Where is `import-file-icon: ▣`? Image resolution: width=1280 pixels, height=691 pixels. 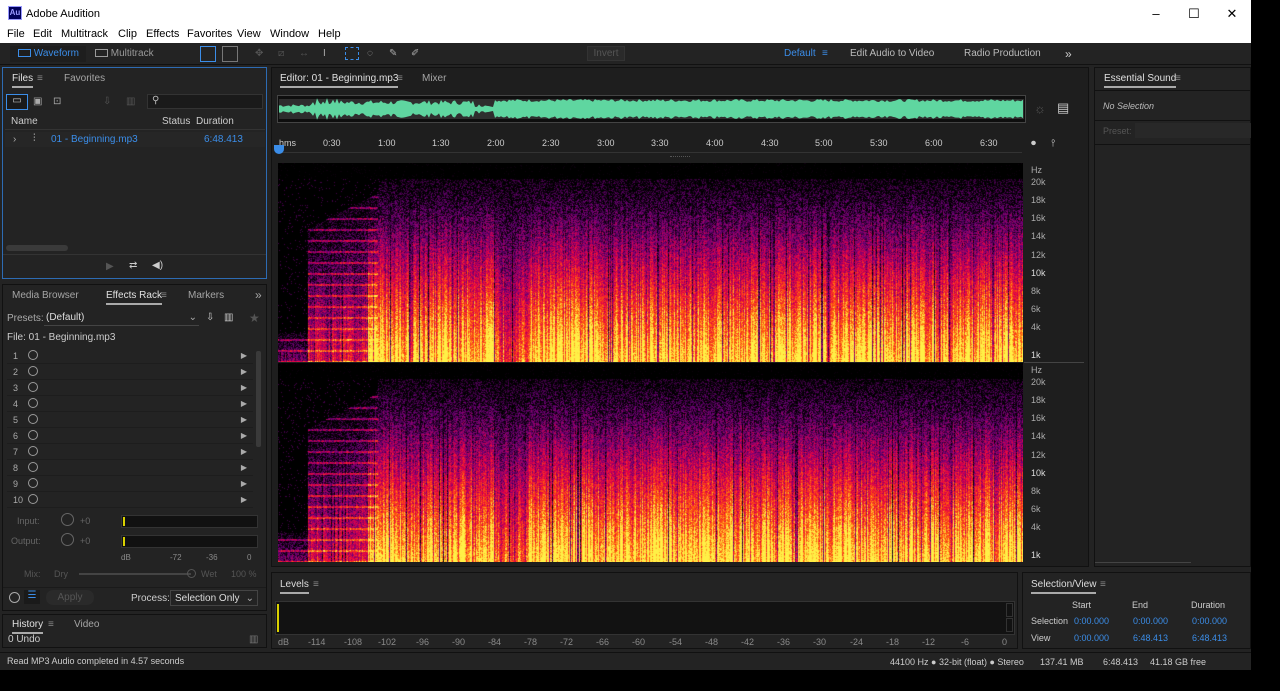
import-file-icon: ▣ is located at coordinates (37, 101).